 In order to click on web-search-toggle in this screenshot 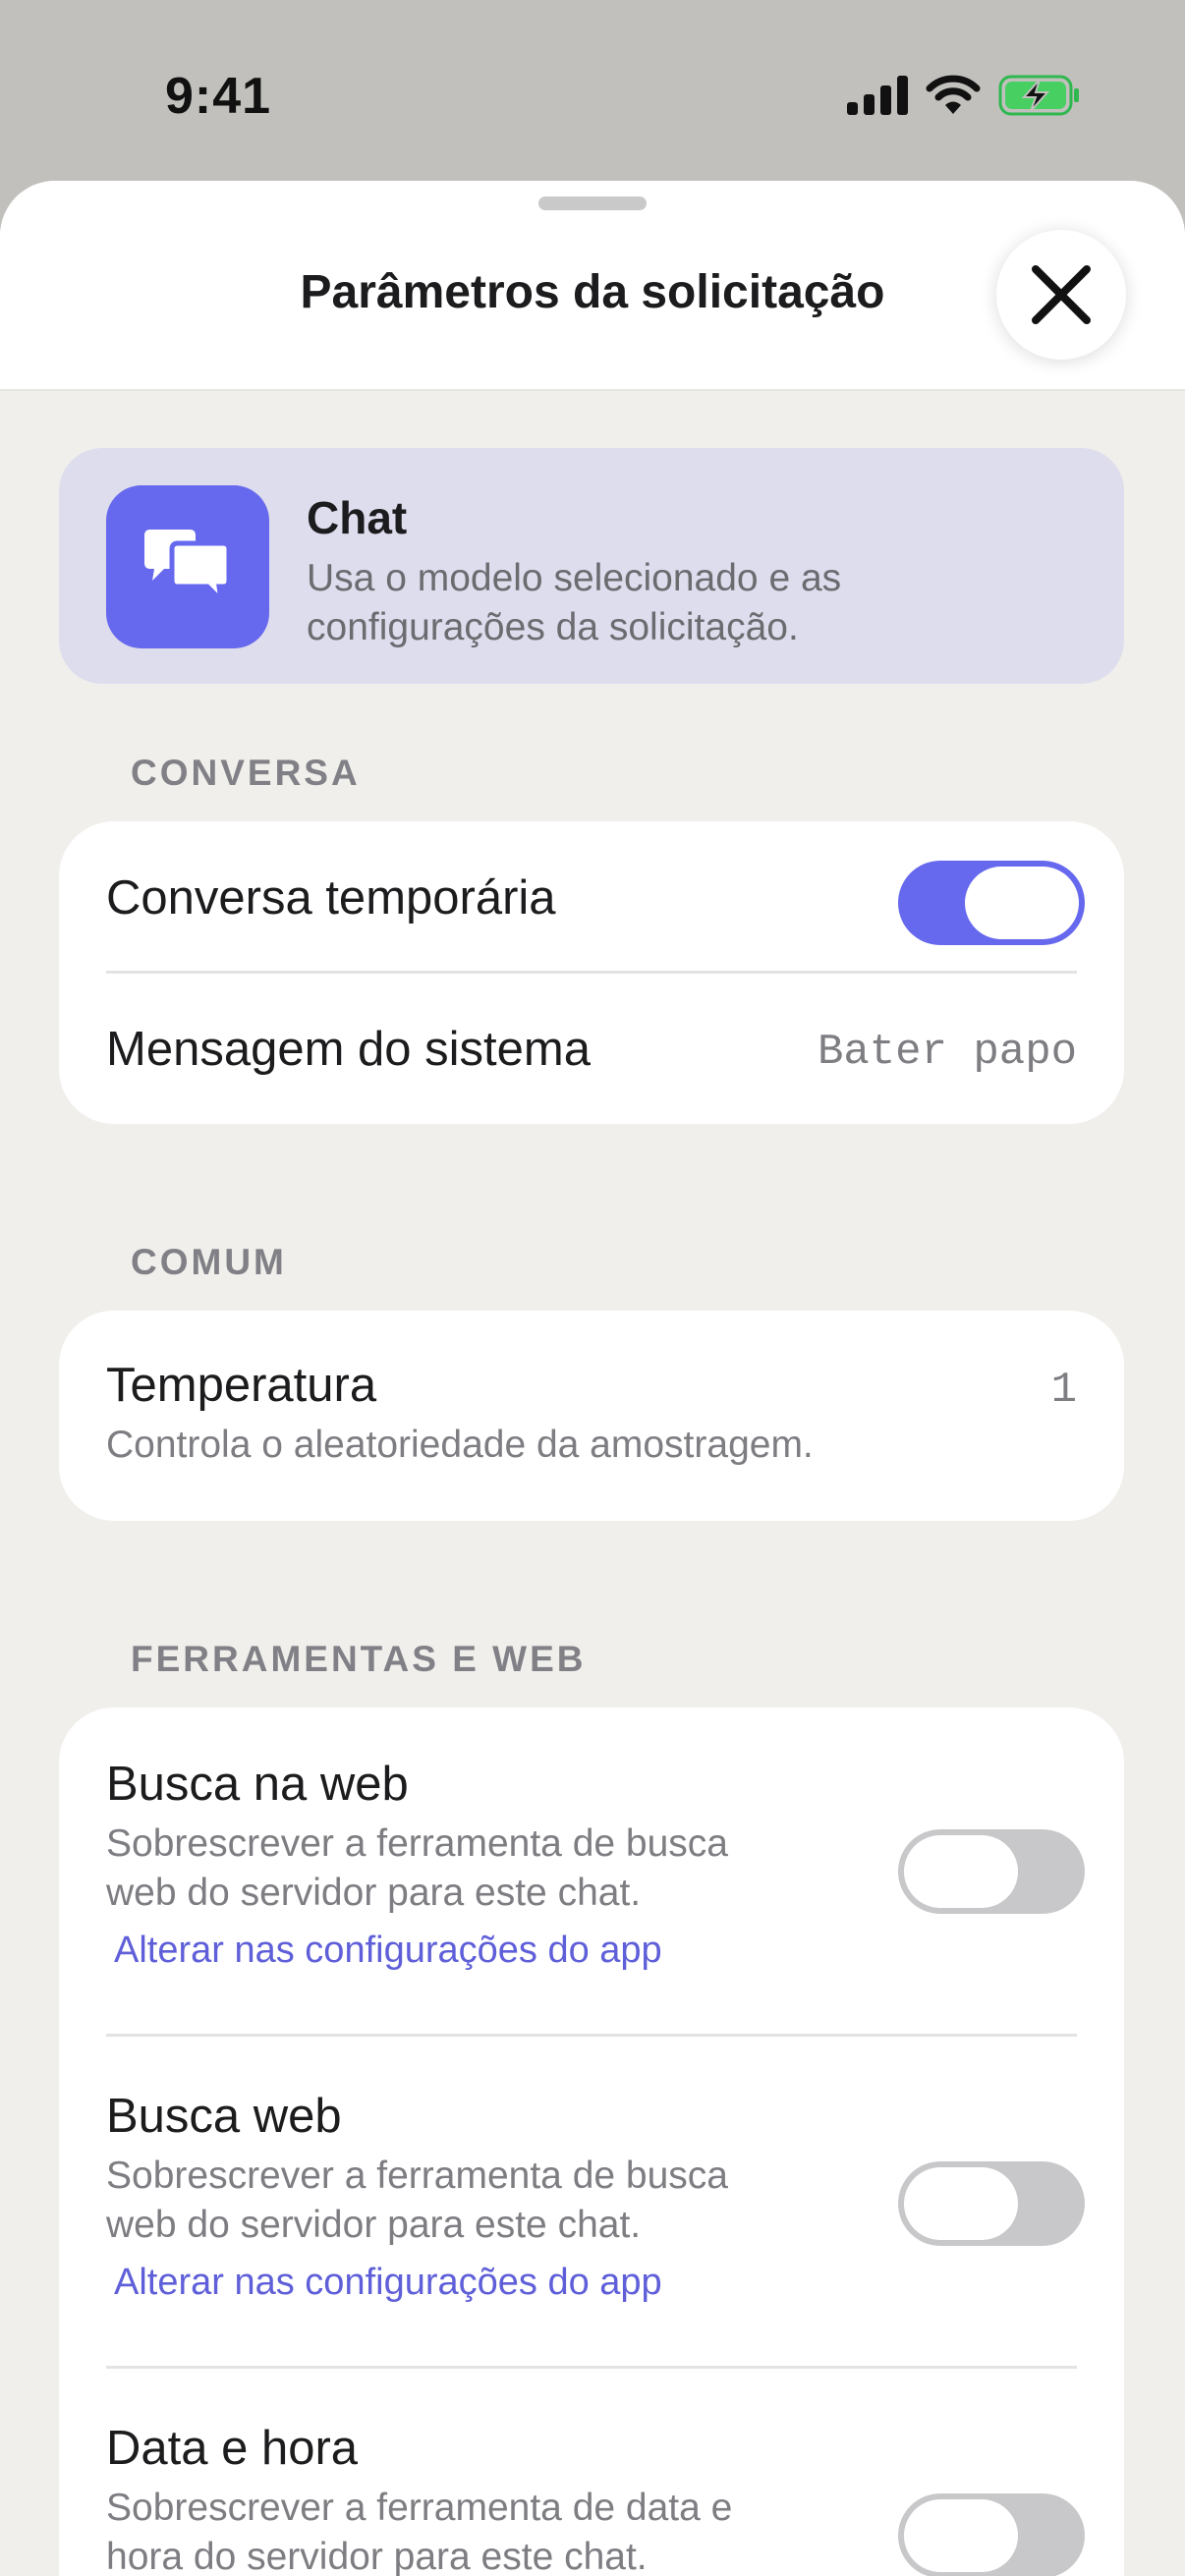, I will do `click(992, 1871)`.